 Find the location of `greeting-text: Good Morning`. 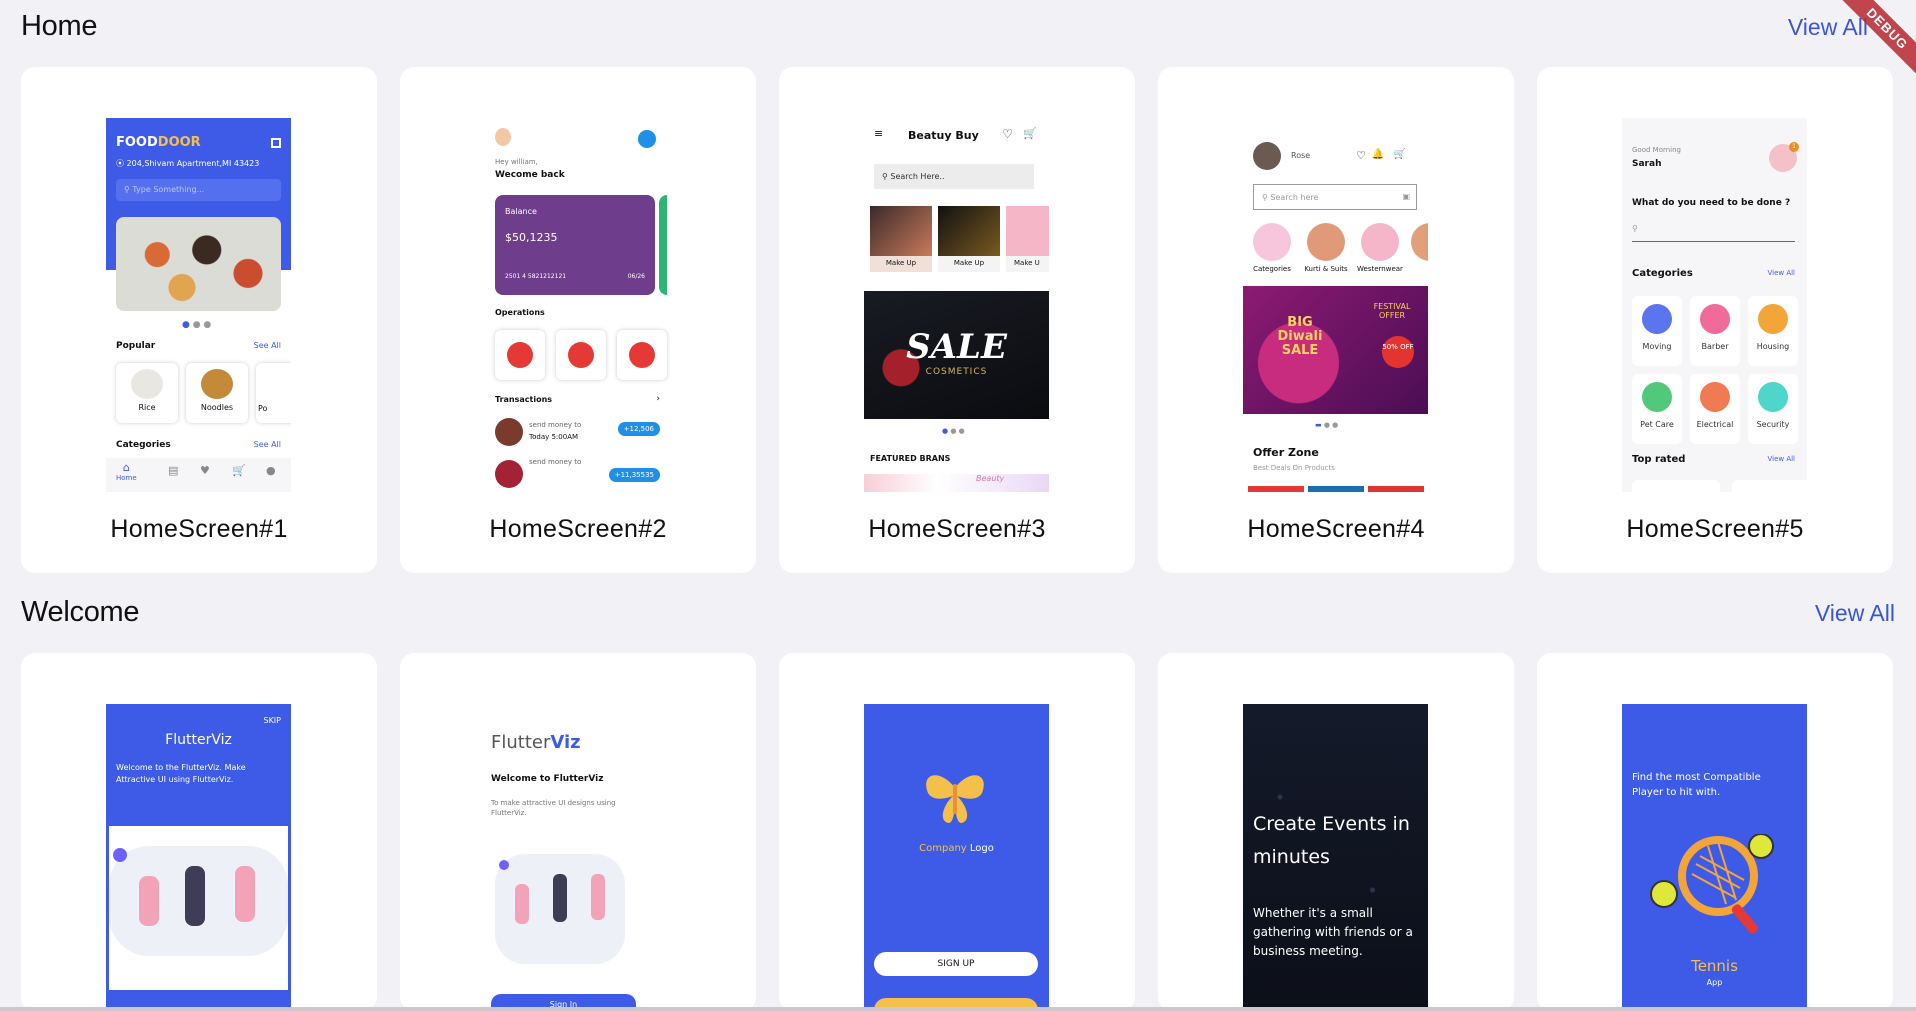

greeting-text: Good Morning is located at coordinates (1656, 150).